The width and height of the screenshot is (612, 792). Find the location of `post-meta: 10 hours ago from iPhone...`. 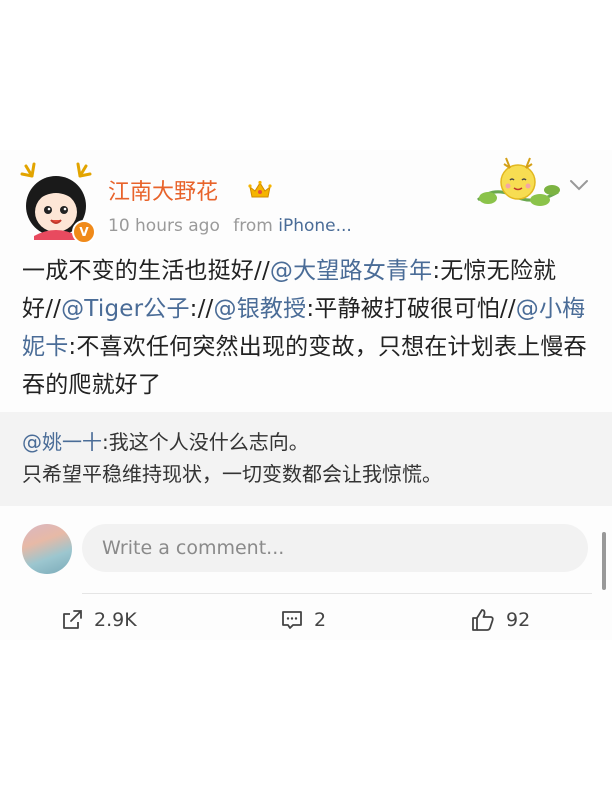

post-meta: 10 hours ago from iPhone... is located at coordinates (230, 226).